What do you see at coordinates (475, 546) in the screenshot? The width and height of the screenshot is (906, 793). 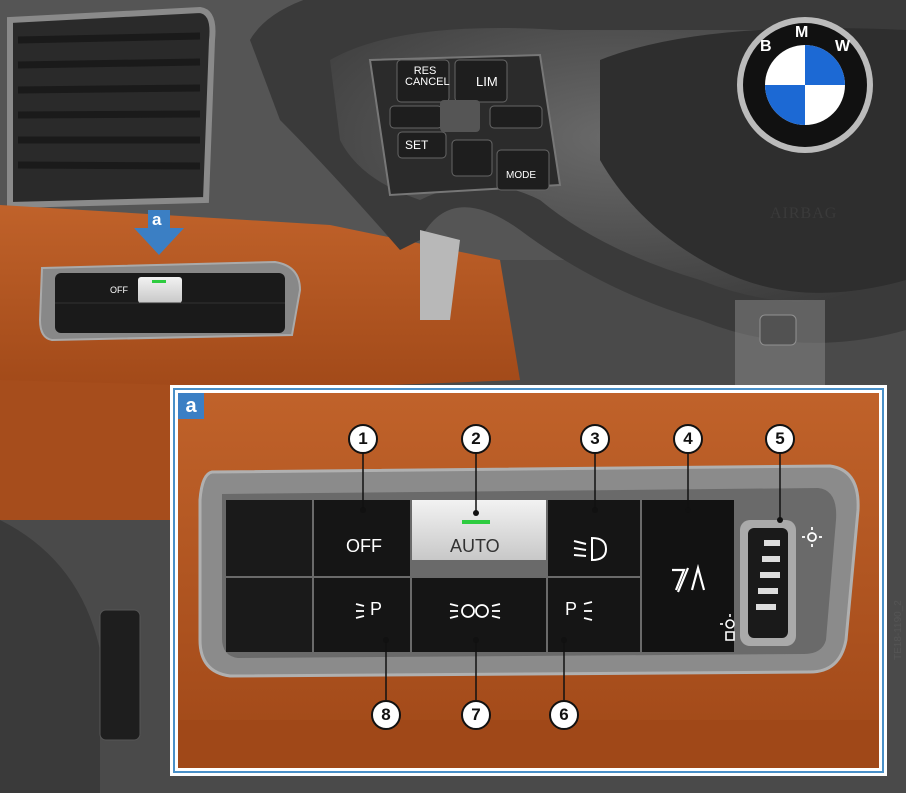 I see `auto-button-label: AUTO` at bounding box center [475, 546].